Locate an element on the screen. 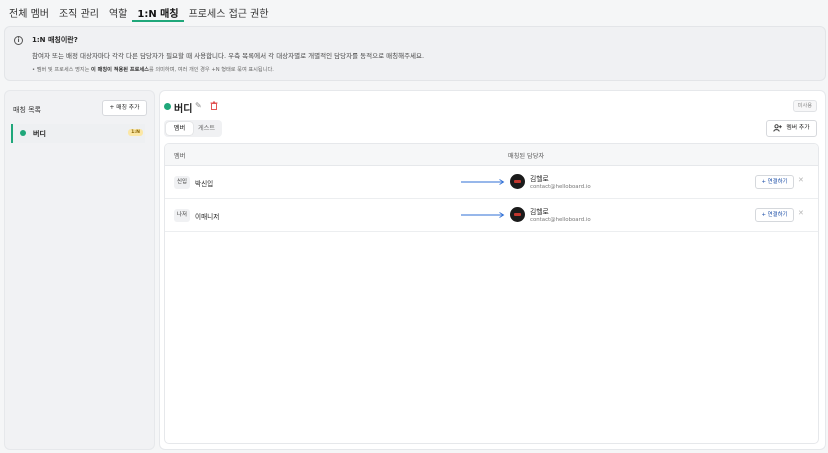  add-matching-button: + 매칭 추가 is located at coordinates (124, 108).